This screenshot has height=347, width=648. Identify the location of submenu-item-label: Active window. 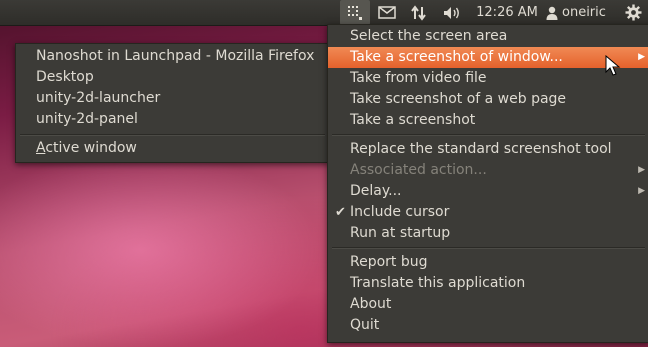
(86, 148).